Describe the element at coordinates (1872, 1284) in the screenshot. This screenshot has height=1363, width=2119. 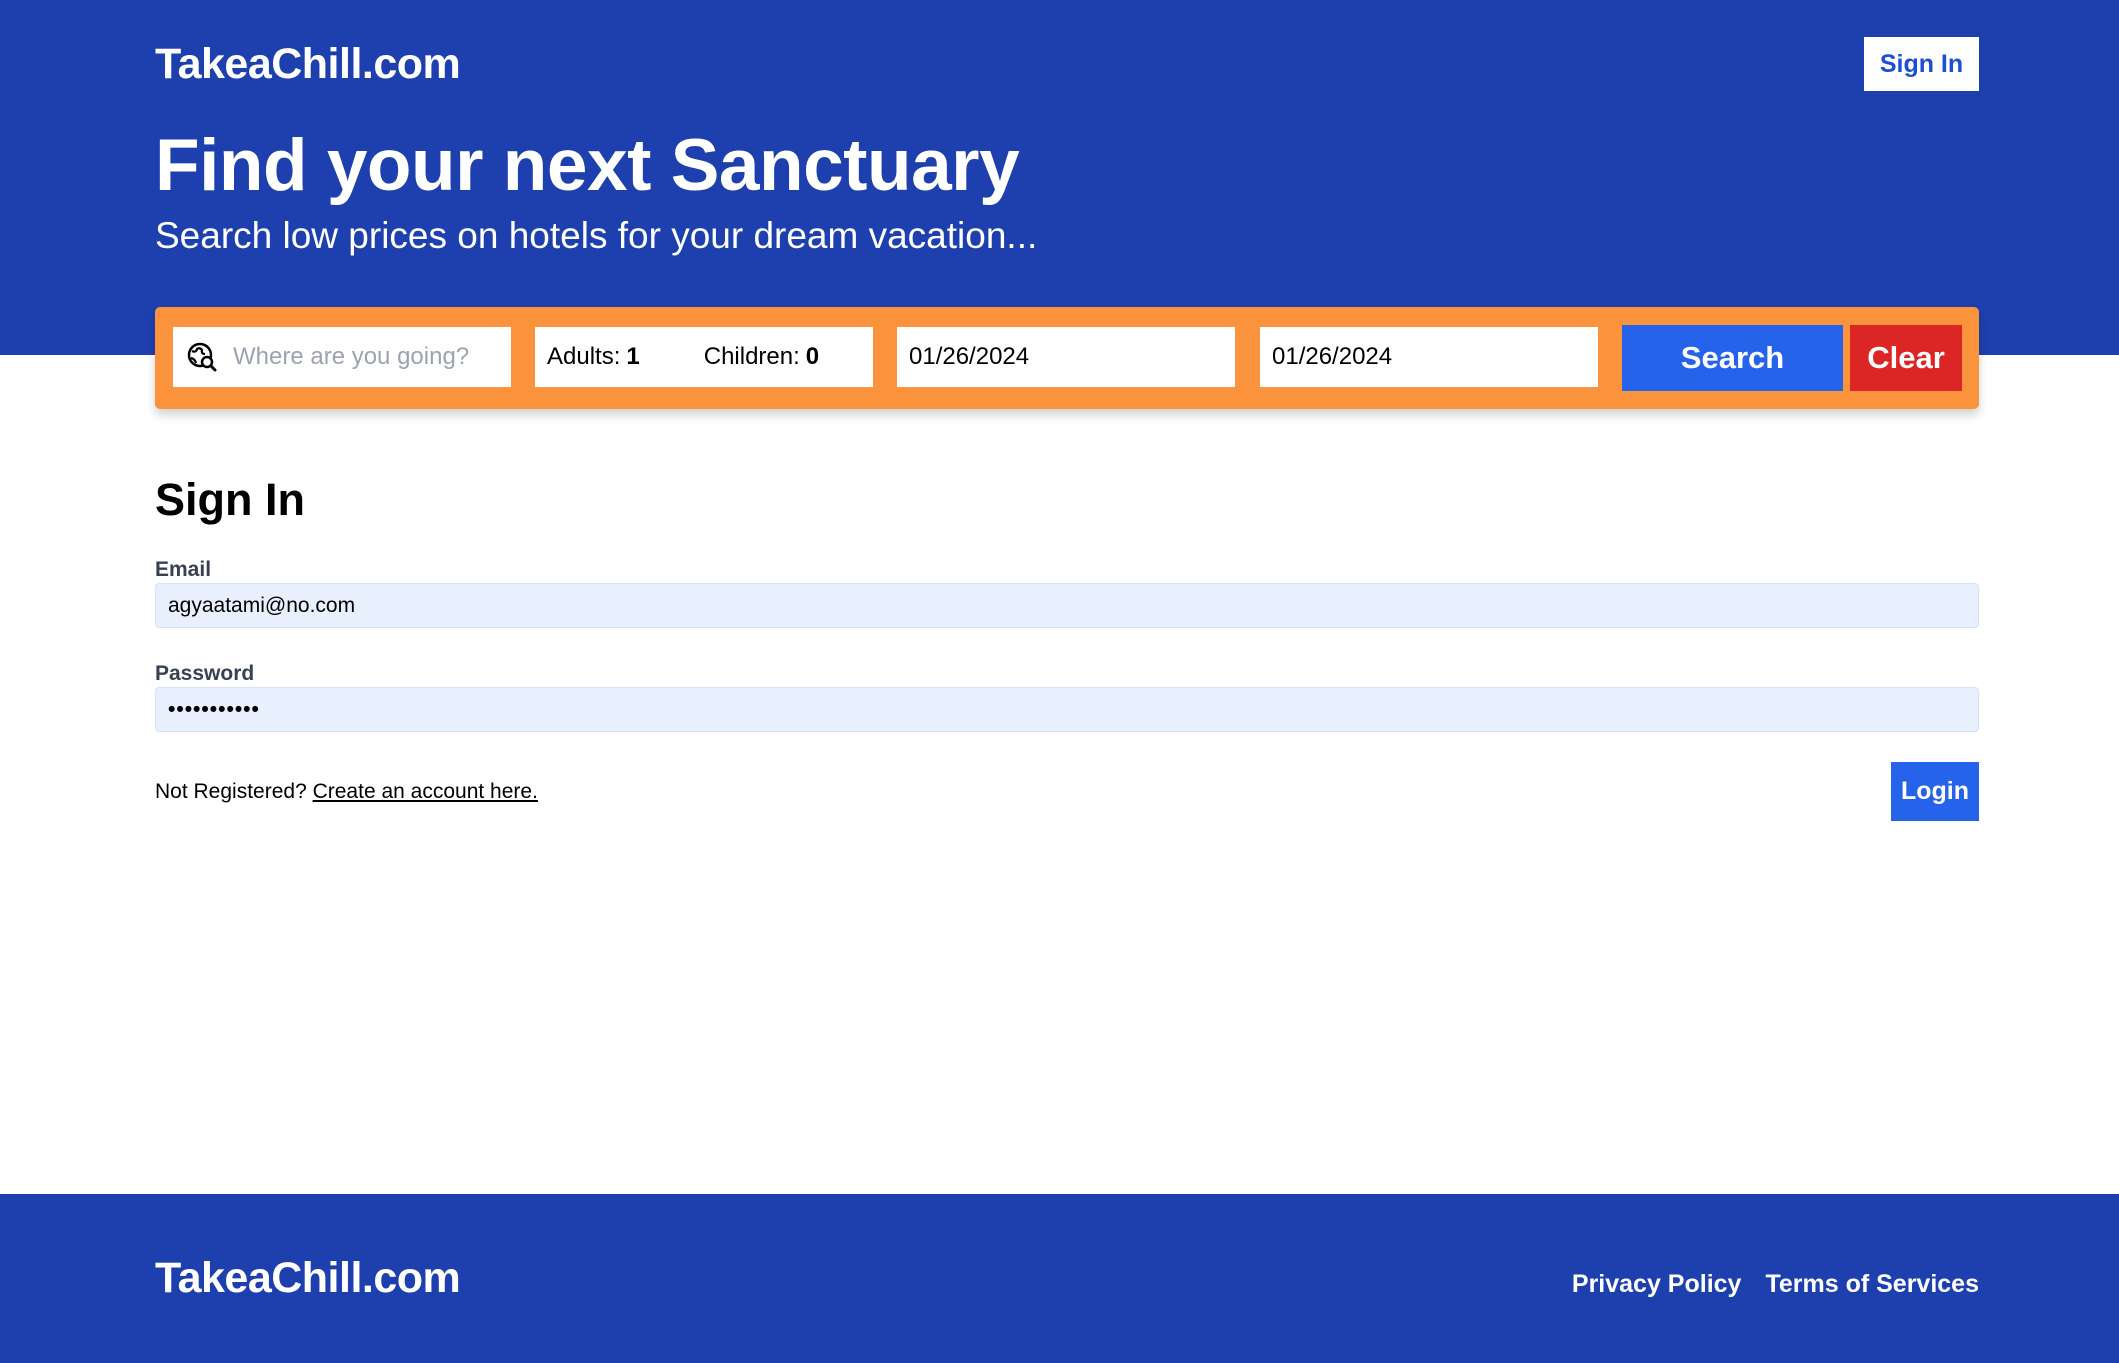
I see `terms-of-services-link: Terms of Services` at that location.